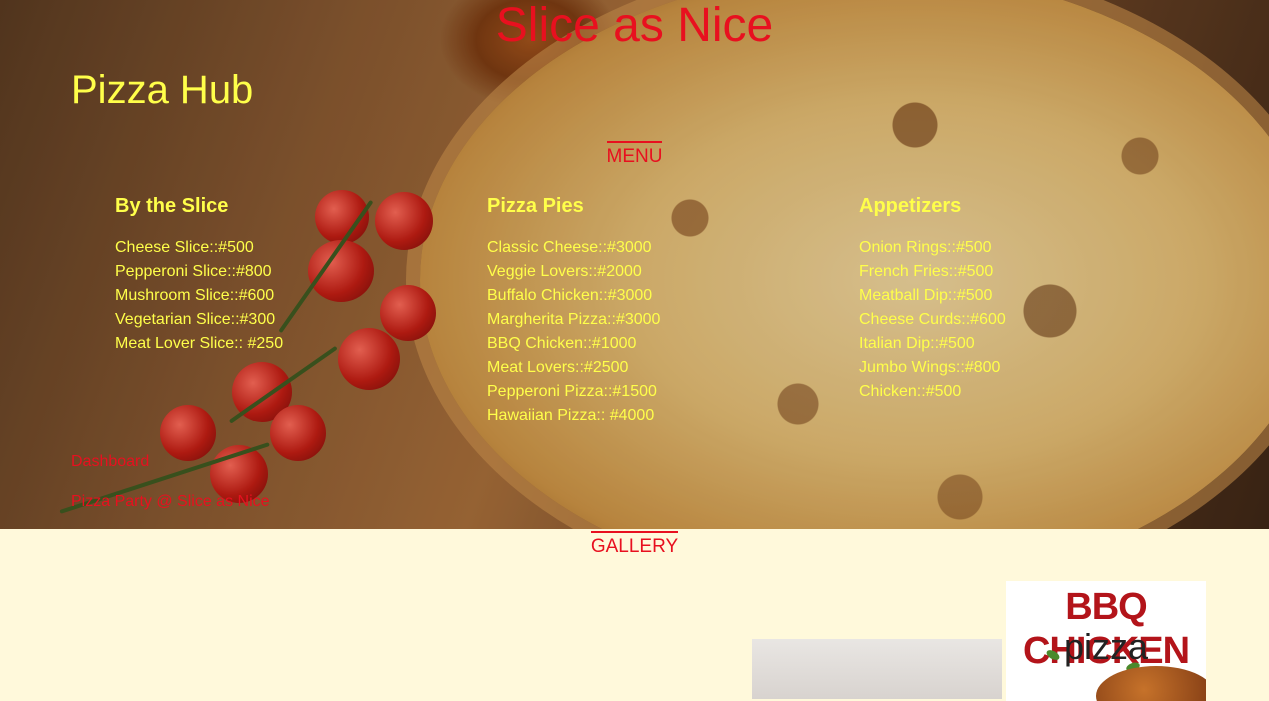 The image size is (1269, 701). Describe the element at coordinates (570, 295) in the screenshot. I see `menu-item: Buffalo Chicken::#3000` at that location.